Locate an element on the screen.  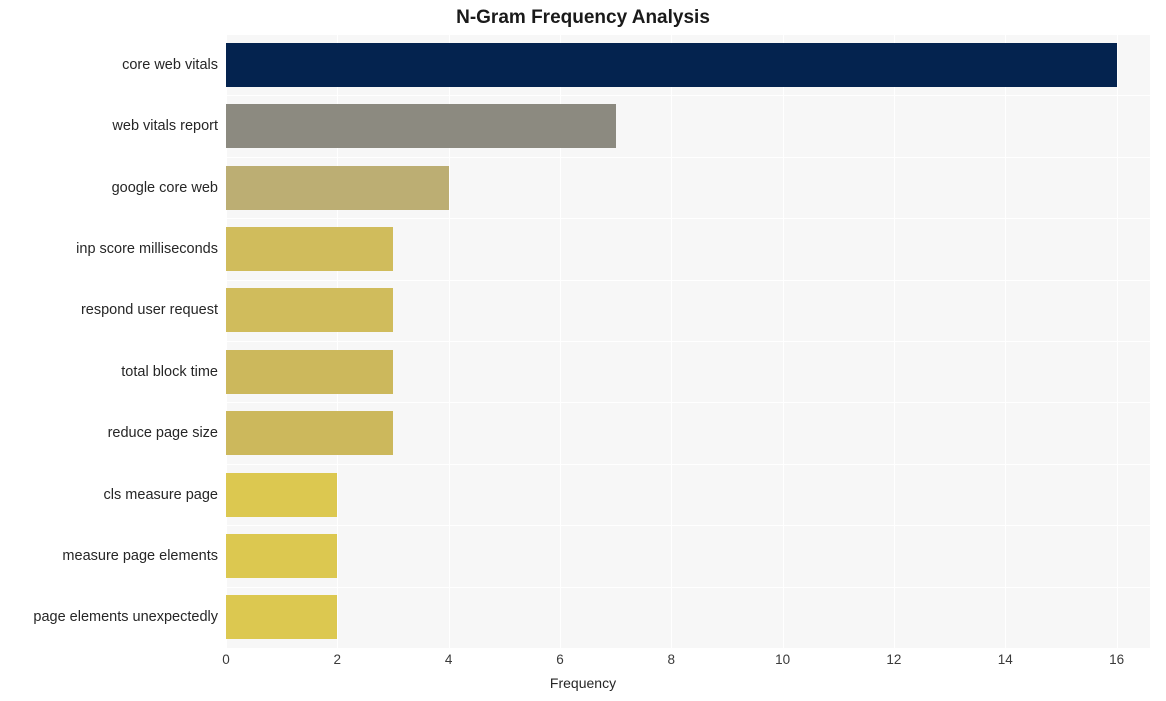
y-tick-label: total block time is located at coordinates (169, 371).